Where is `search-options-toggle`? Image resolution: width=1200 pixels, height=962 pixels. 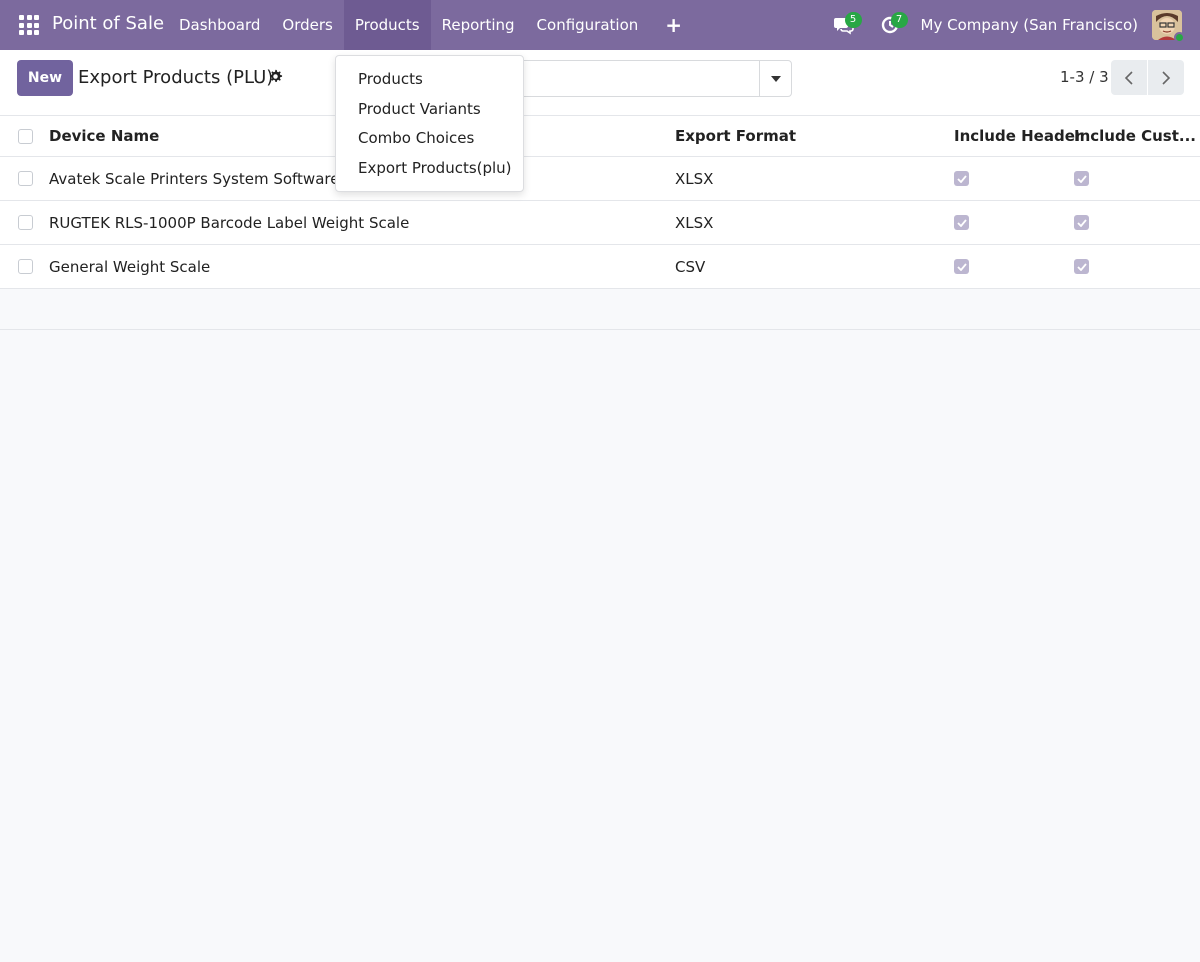 search-options-toggle is located at coordinates (775, 78).